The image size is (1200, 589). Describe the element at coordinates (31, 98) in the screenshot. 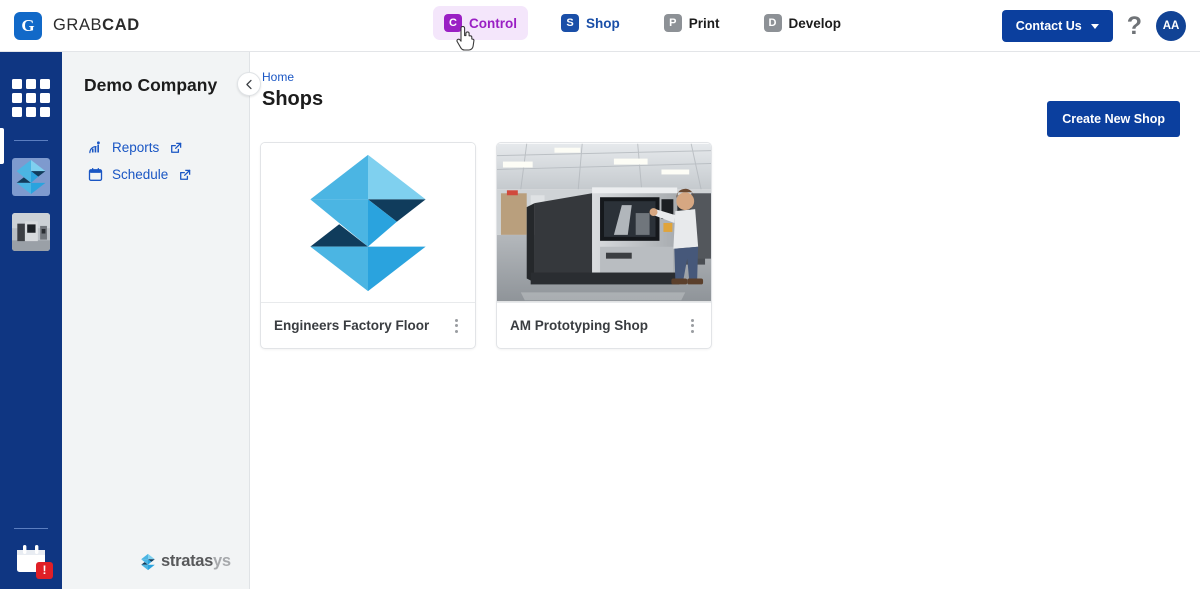

I see `apps-grid-icon` at that location.